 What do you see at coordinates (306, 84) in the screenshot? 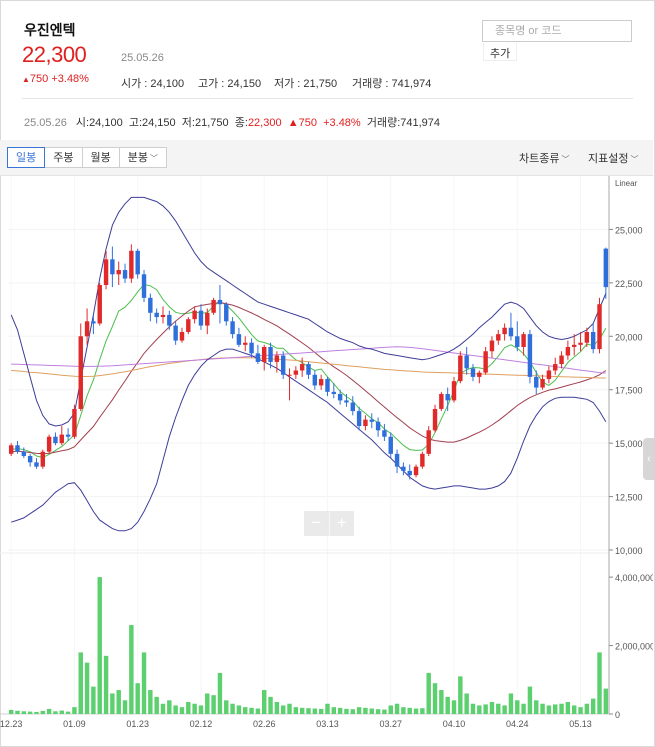
I see `low-price: 저가 : 21,750` at bounding box center [306, 84].